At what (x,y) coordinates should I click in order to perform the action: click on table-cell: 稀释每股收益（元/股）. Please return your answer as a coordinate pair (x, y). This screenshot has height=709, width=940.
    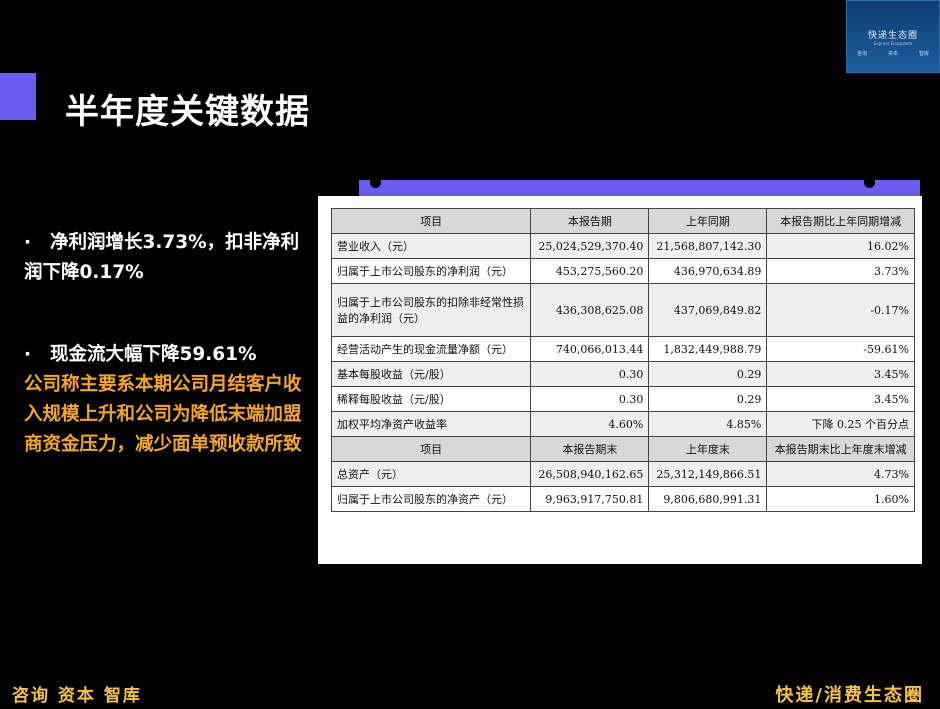
    Looking at the image, I should click on (431, 399).